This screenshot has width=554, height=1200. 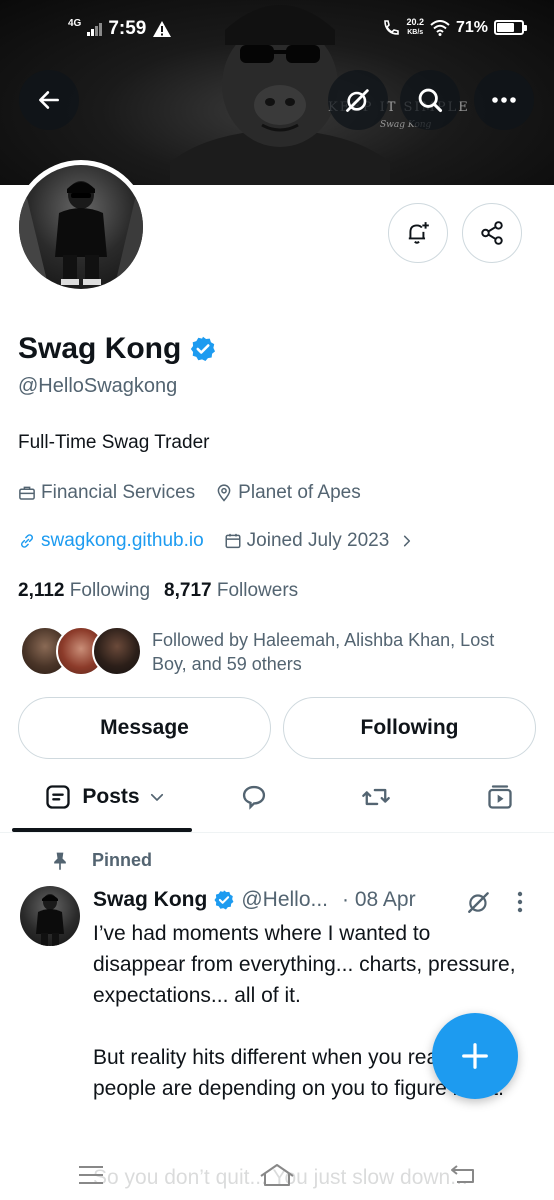 I want to click on wifi-icon, so click(x=440, y=27).